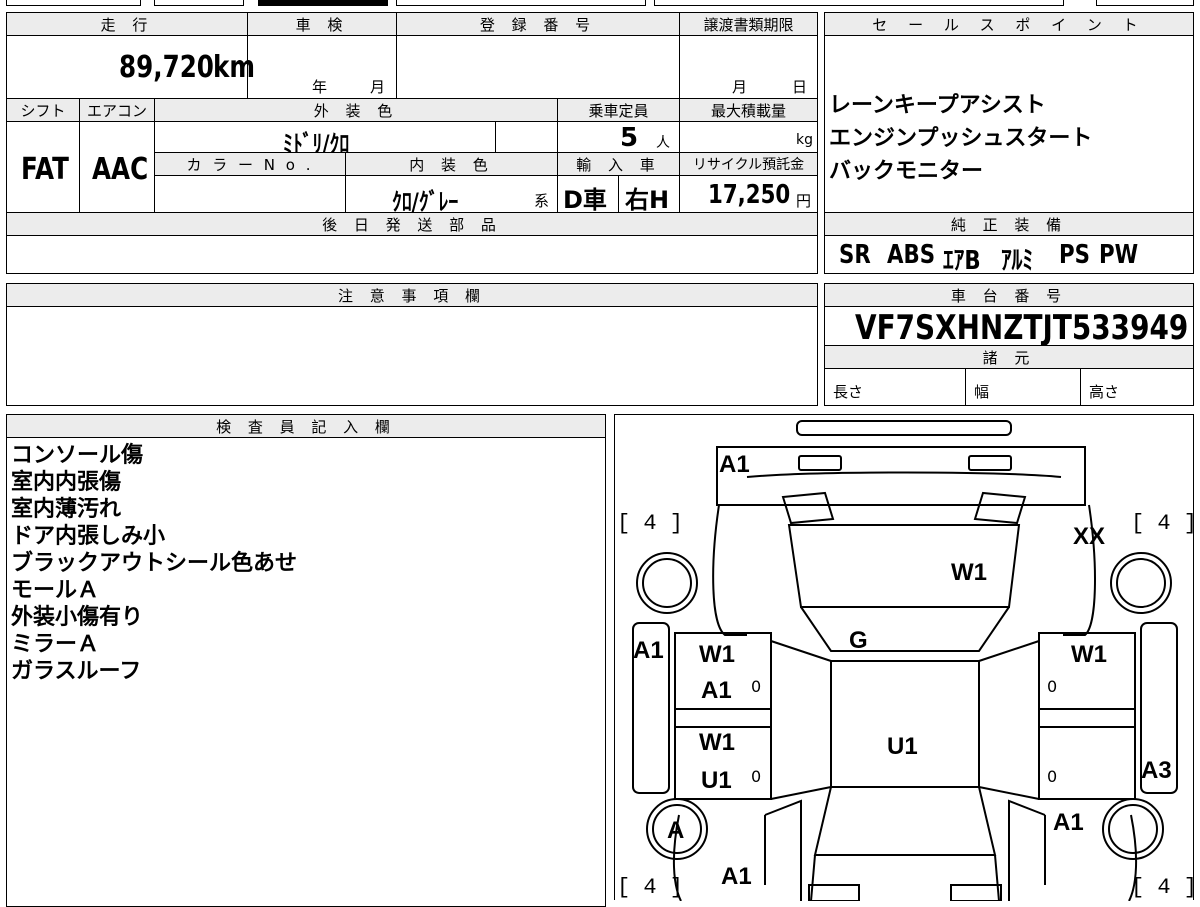 The height and width of the screenshot is (907, 1200). What do you see at coordinates (127, 24) in the screenshot?
I see `mileage-header: 走 行` at bounding box center [127, 24].